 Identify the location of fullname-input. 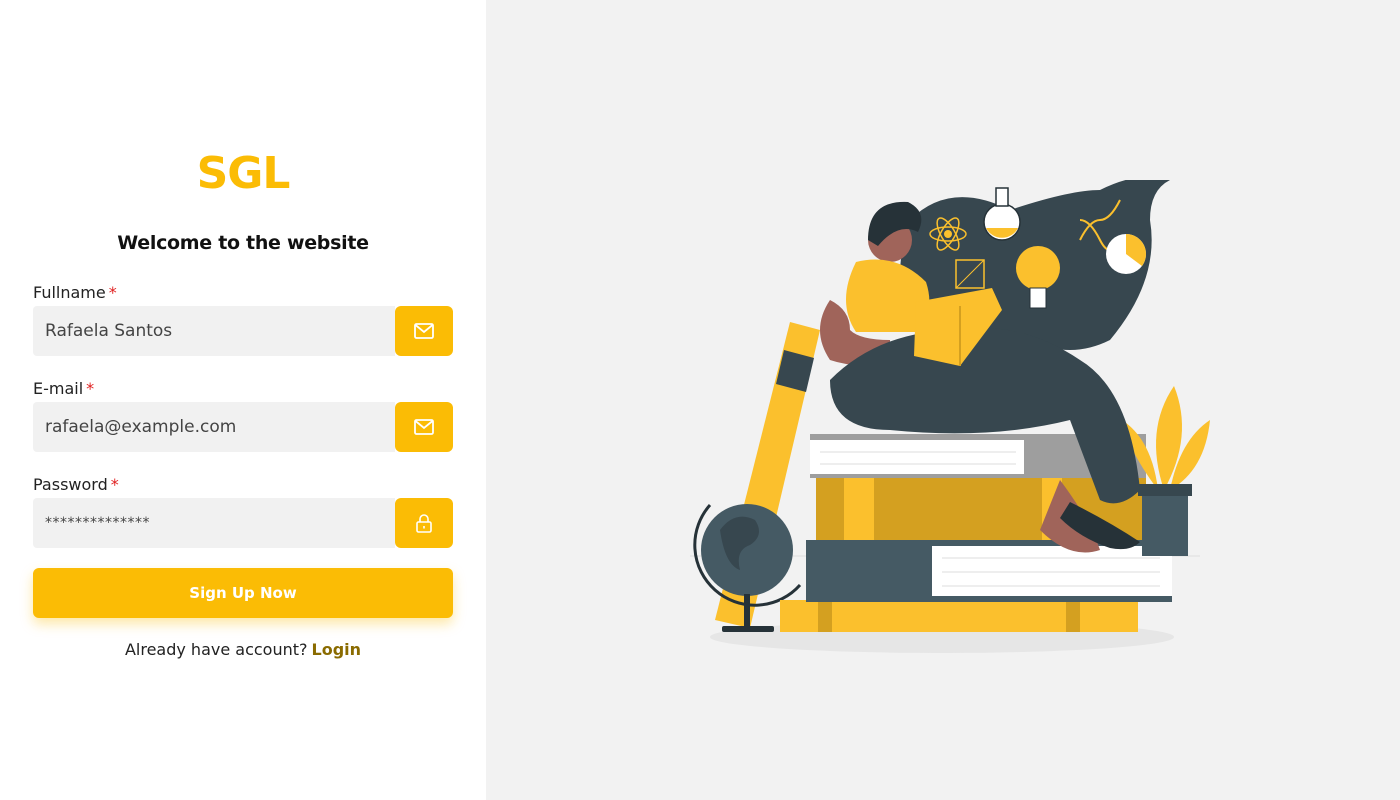
(214, 331).